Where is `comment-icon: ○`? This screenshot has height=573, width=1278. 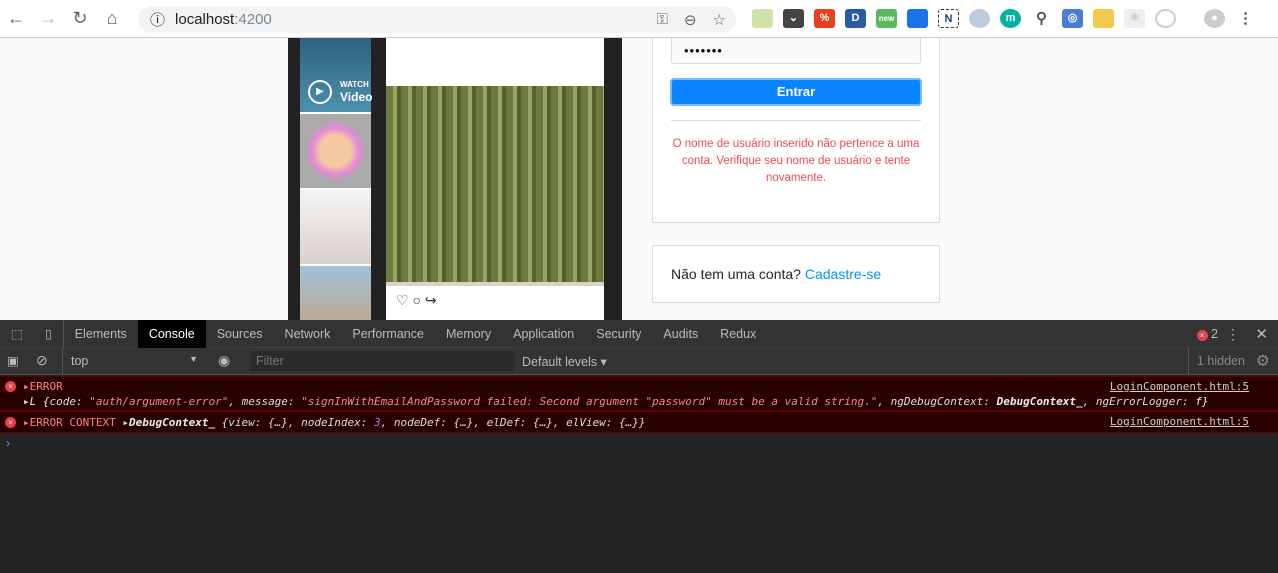 comment-icon: ○ is located at coordinates (416, 300).